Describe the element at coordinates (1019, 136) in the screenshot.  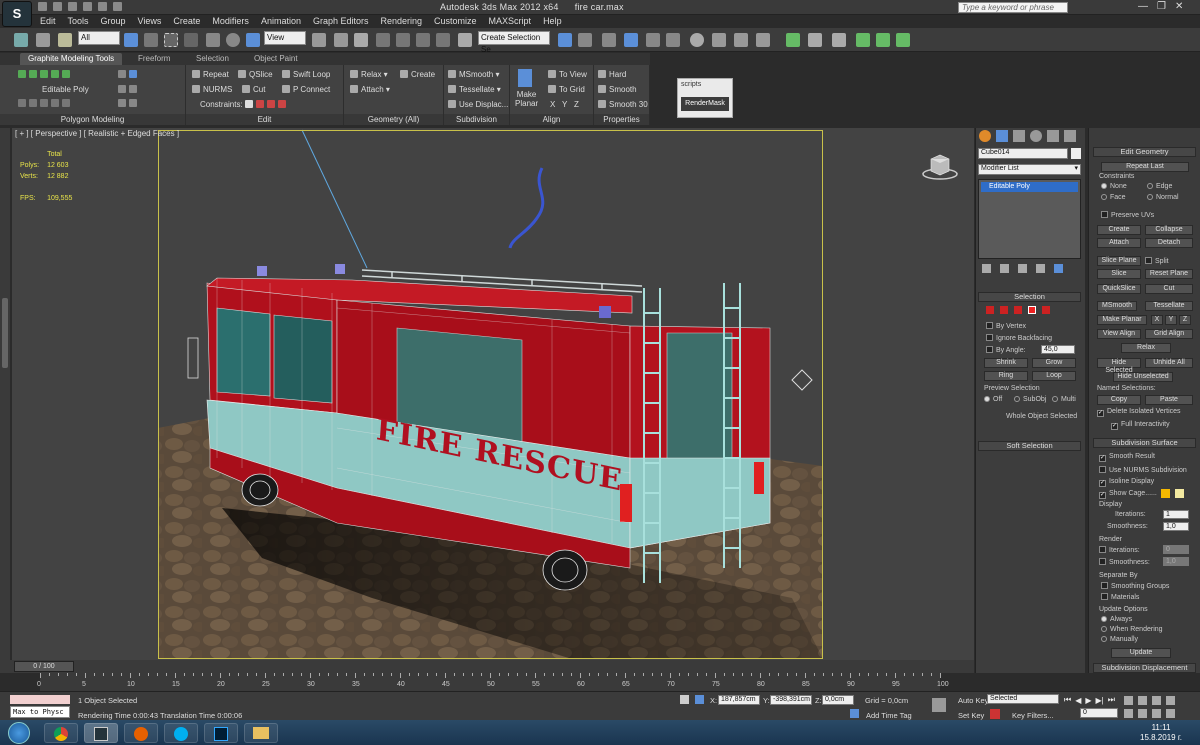
I see `hierarchy-tab-icon` at that location.